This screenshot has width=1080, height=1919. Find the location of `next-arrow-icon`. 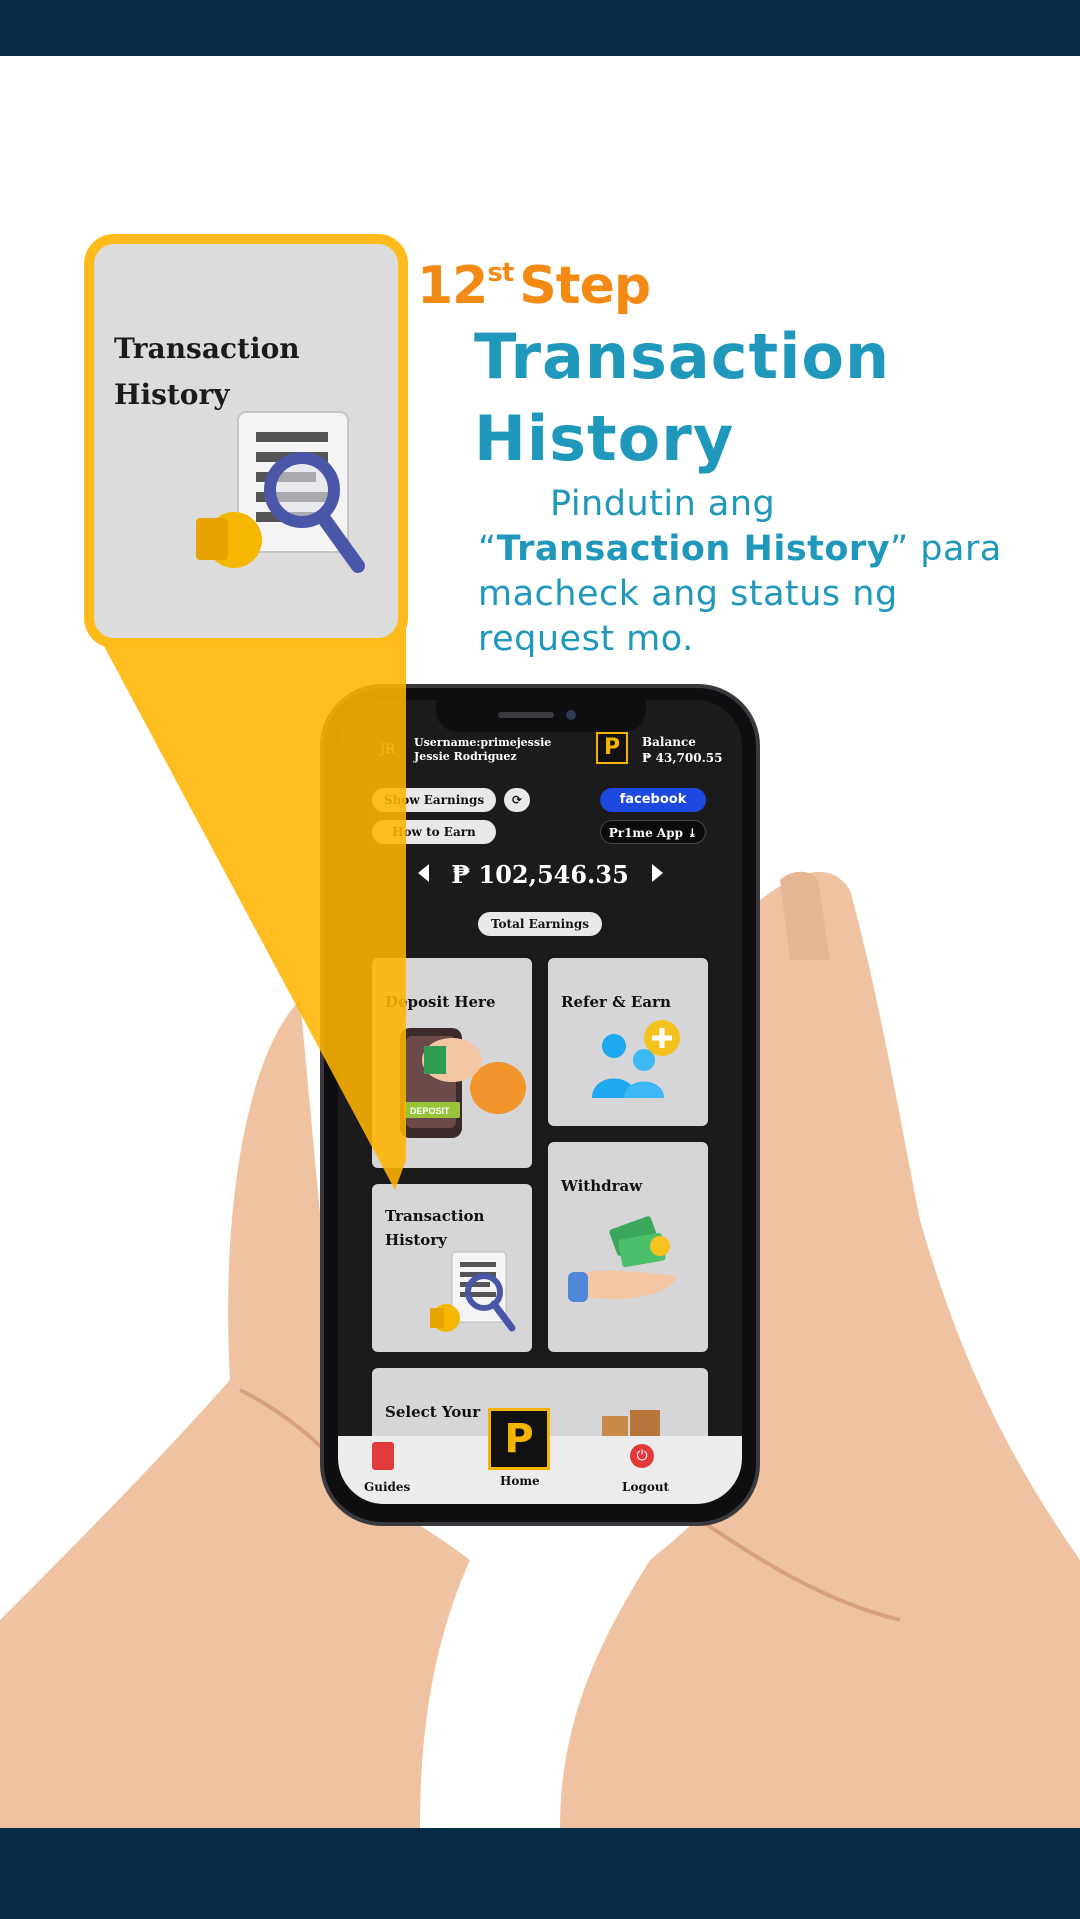

next-arrow-icon is located at coordinates (657, 873).